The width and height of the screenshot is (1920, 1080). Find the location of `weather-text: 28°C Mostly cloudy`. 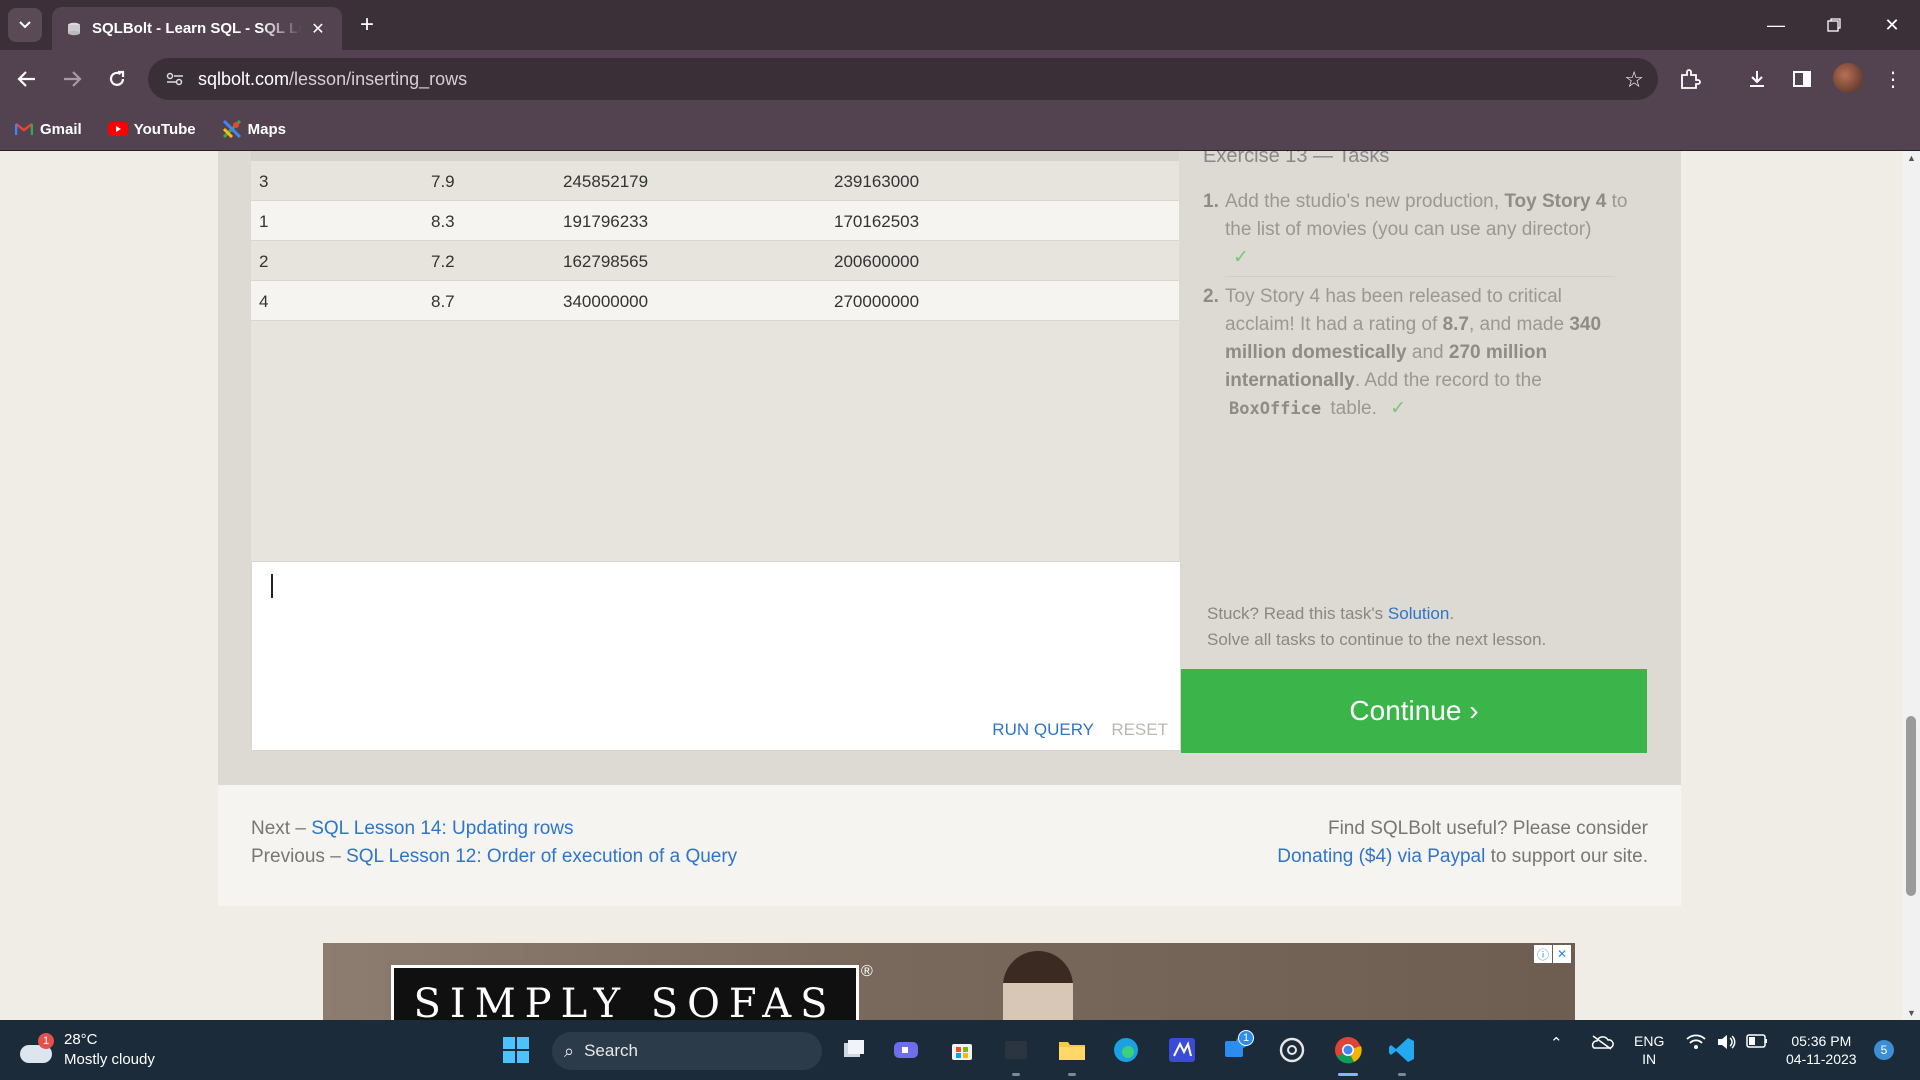

weather-text: 28°C Mostly cloudy is located at coordinates (109, 1050).